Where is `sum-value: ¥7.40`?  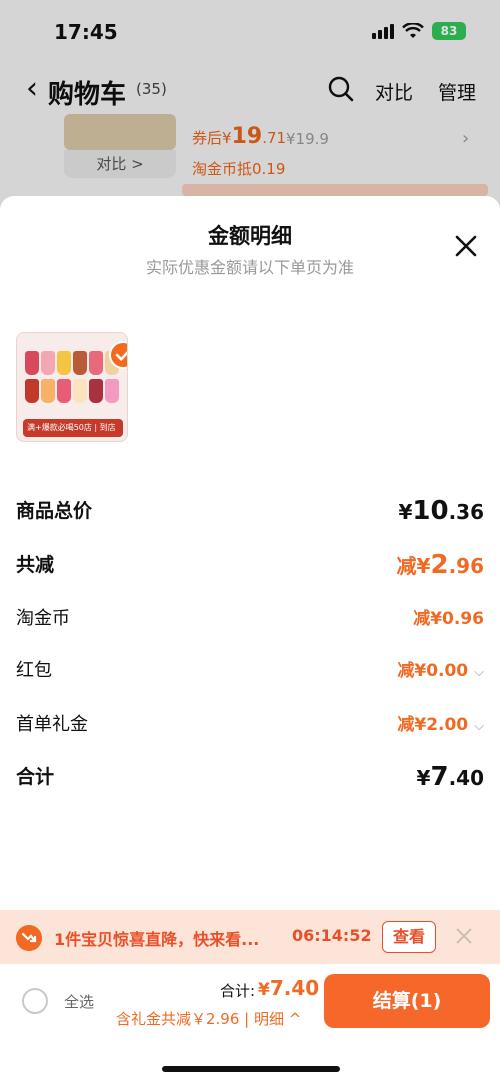 sum-value: ¥7.40 is located at coordinates (289, 988).